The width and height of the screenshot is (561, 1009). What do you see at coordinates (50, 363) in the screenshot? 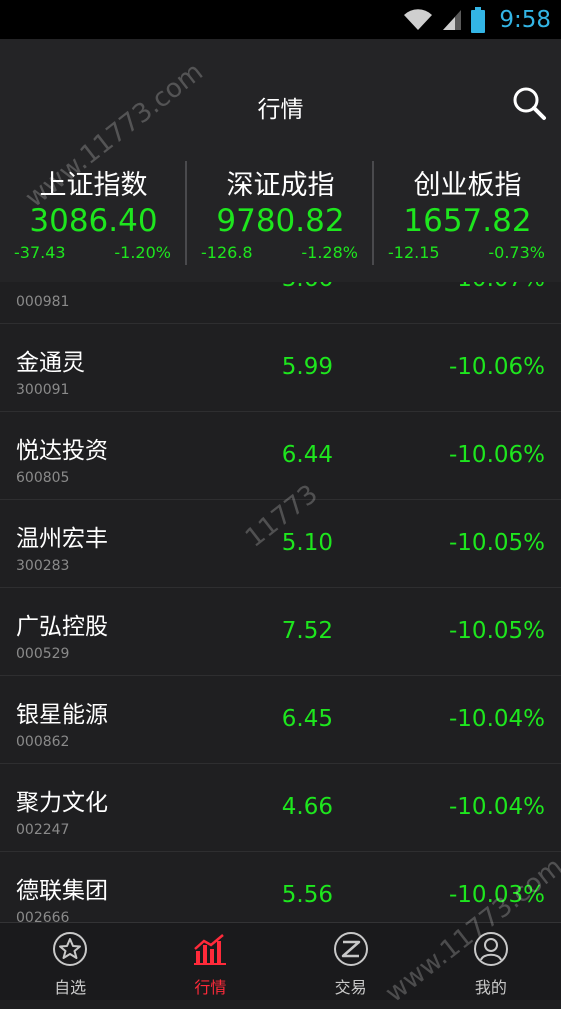
I see `stock-name: 金通灵` at bounding box center [50, 363].